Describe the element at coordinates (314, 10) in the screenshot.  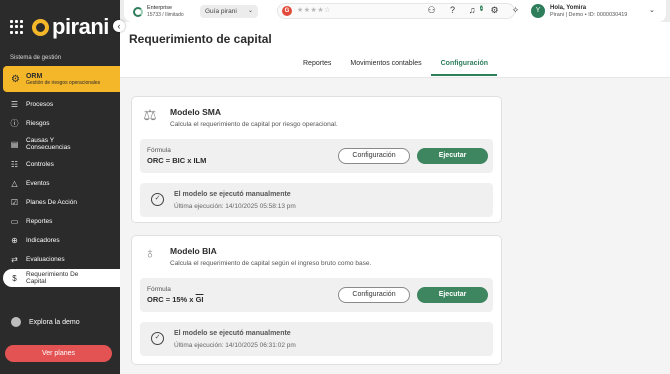
I see `rating-stars: ★★★★☆` at that location.